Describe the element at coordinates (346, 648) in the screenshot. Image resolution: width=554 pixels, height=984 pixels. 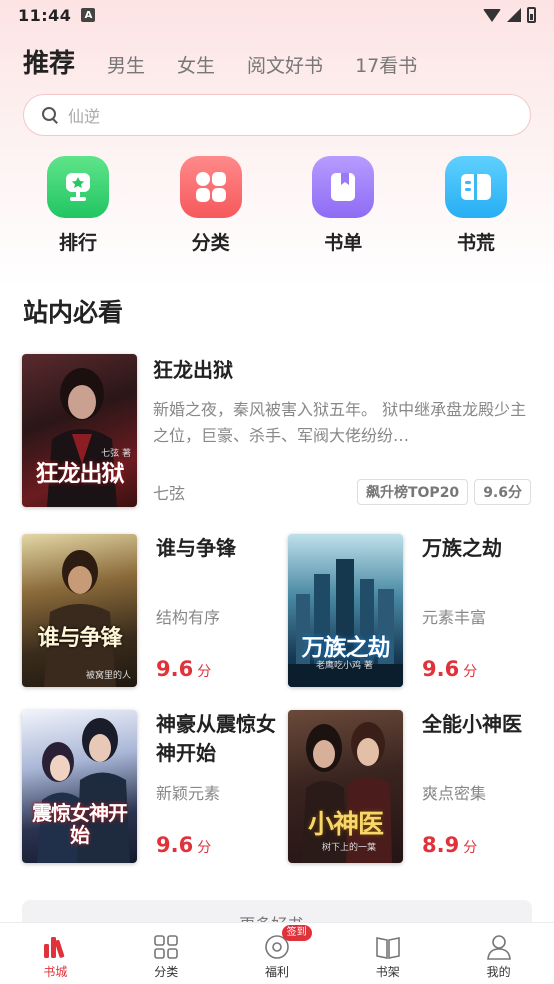
I see `cover-title: 万族之劫` at that location.